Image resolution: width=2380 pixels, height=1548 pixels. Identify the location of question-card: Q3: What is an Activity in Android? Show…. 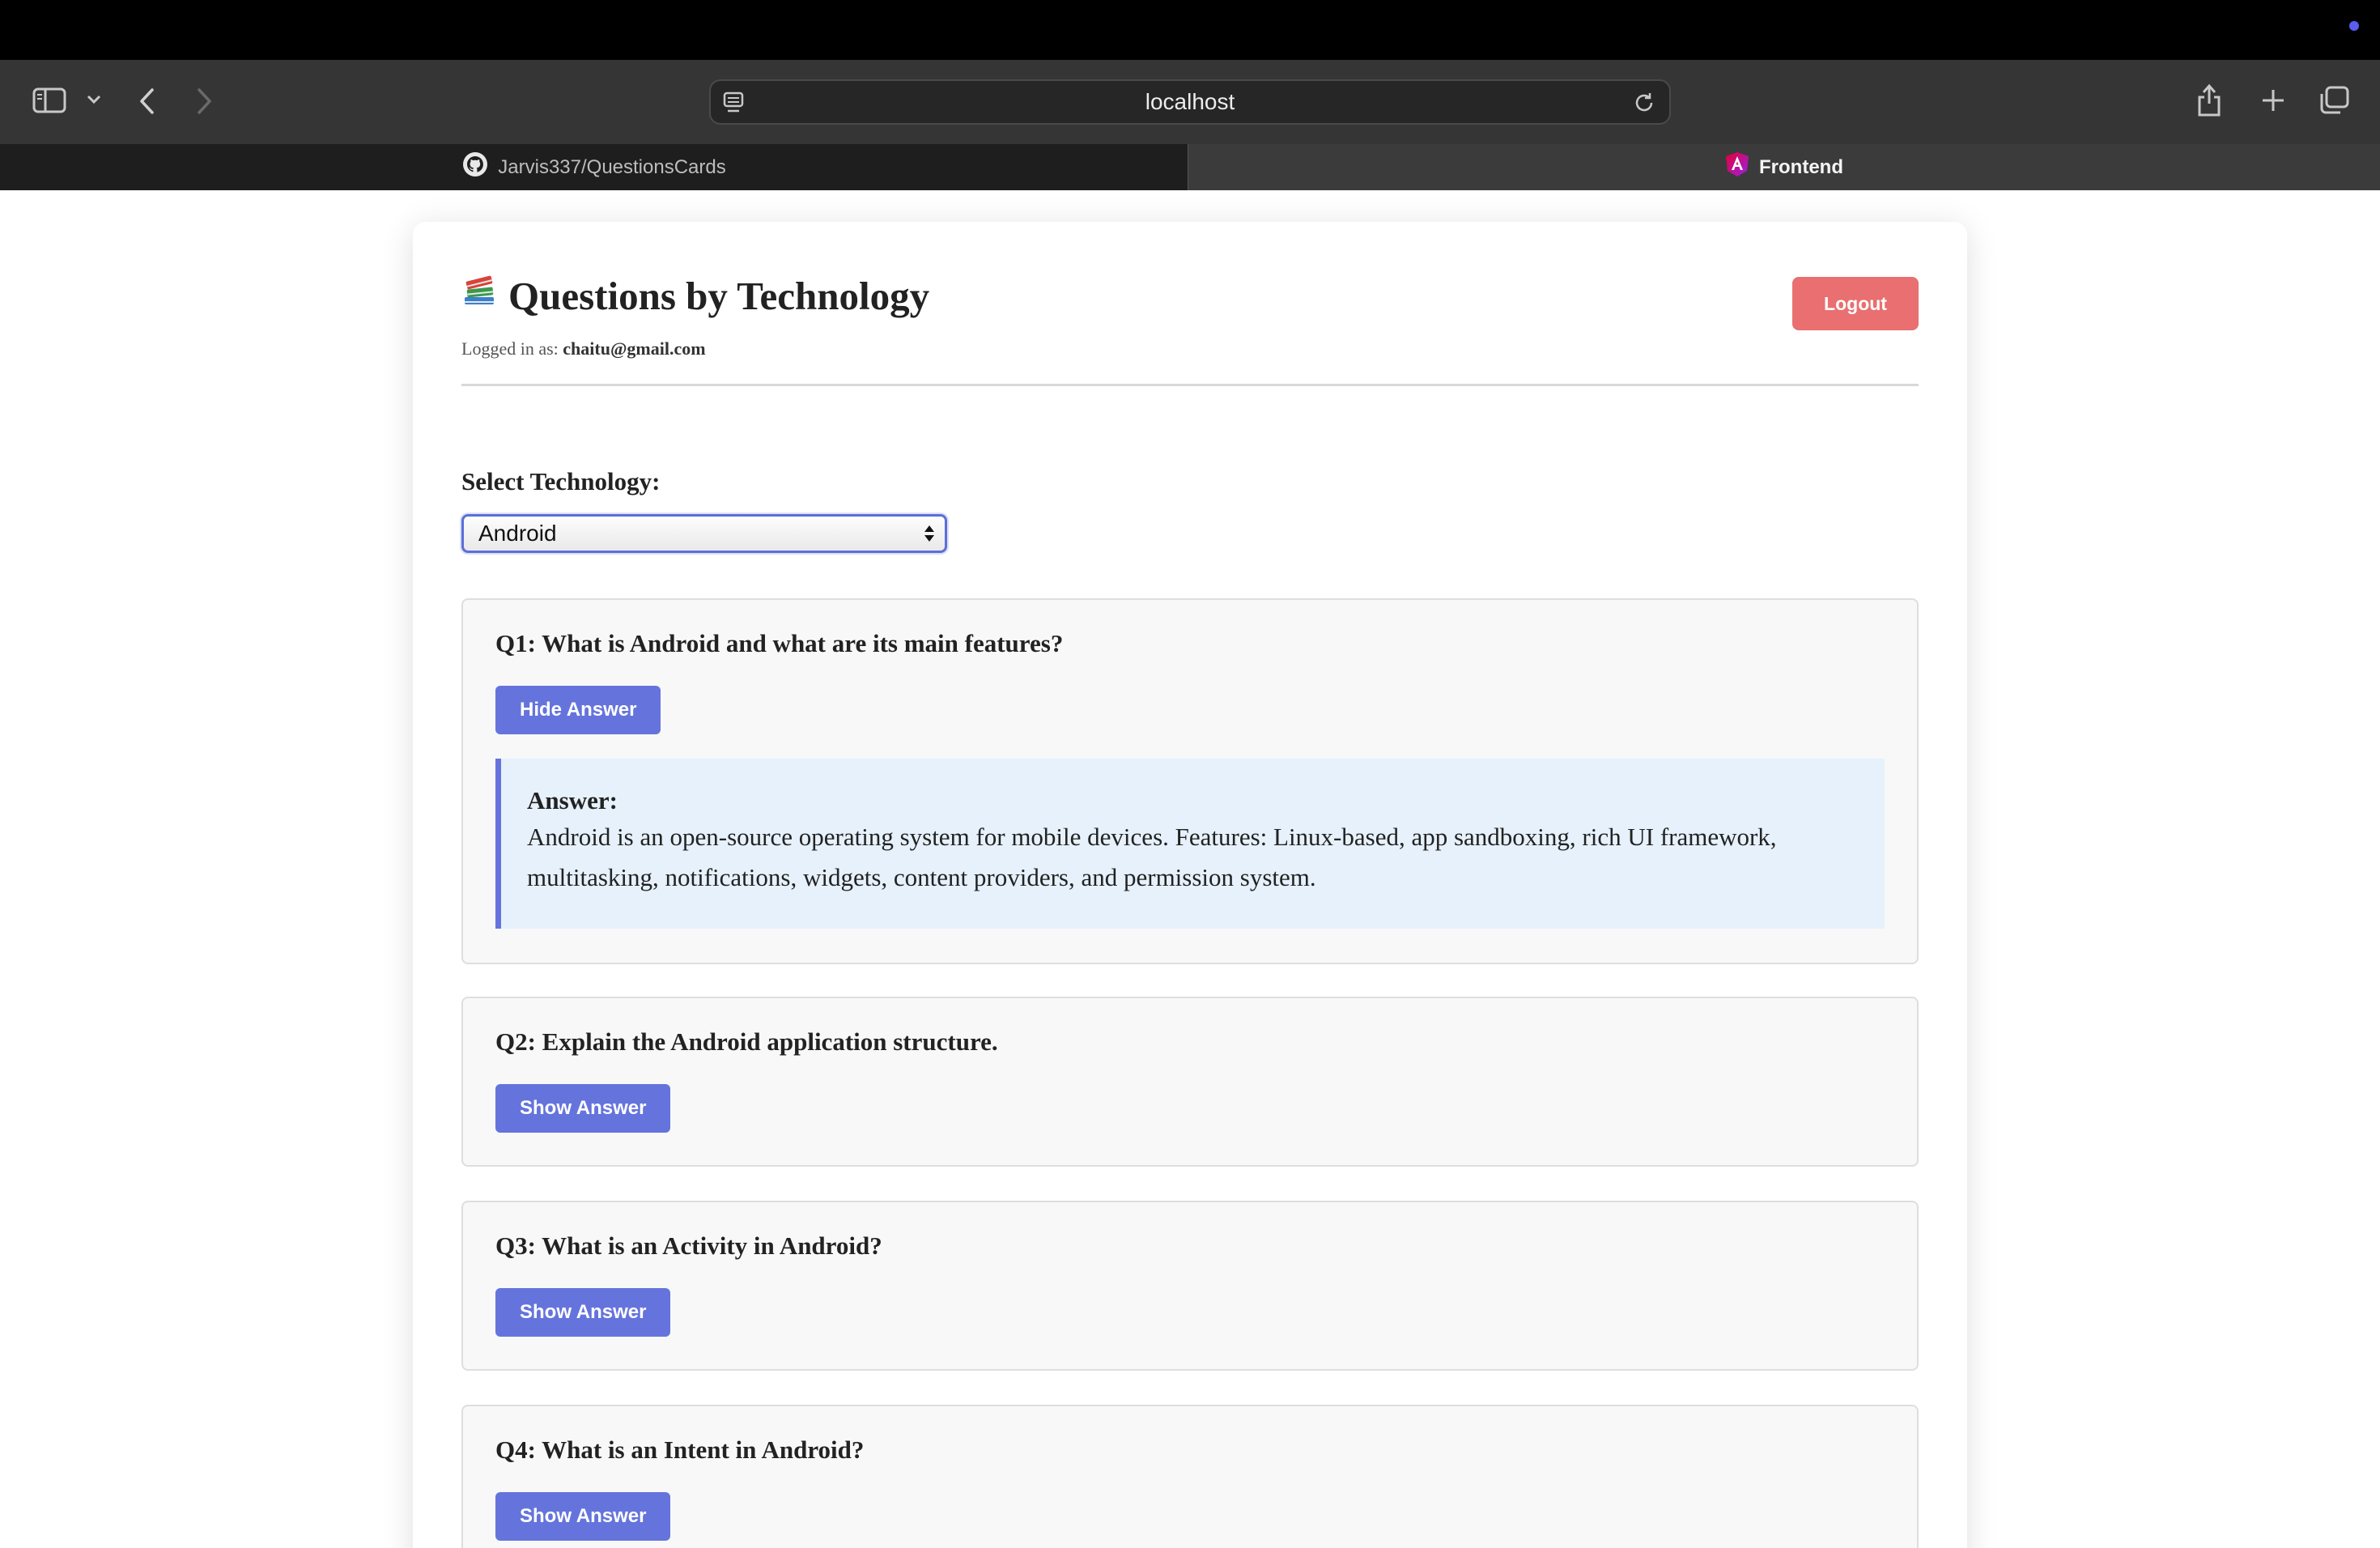
(1190, 1286).